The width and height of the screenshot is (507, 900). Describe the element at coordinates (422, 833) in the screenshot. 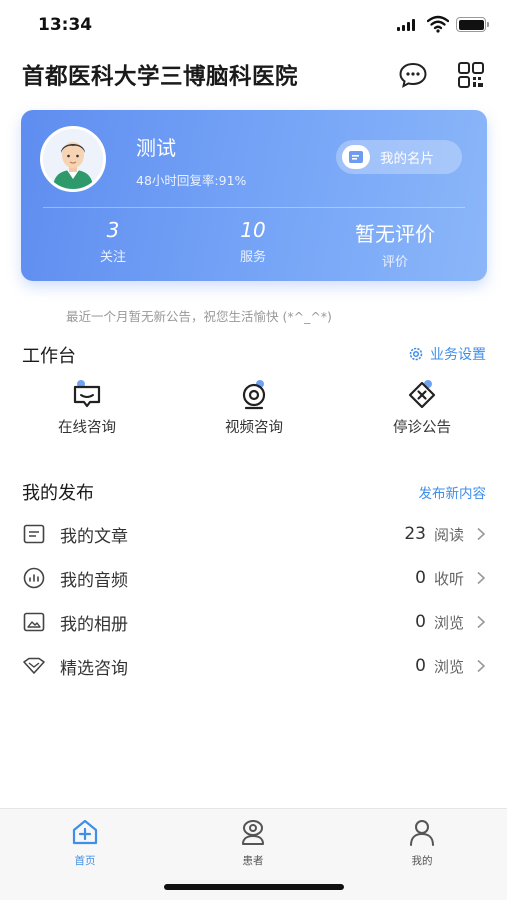

I see `user-icon` at that location.